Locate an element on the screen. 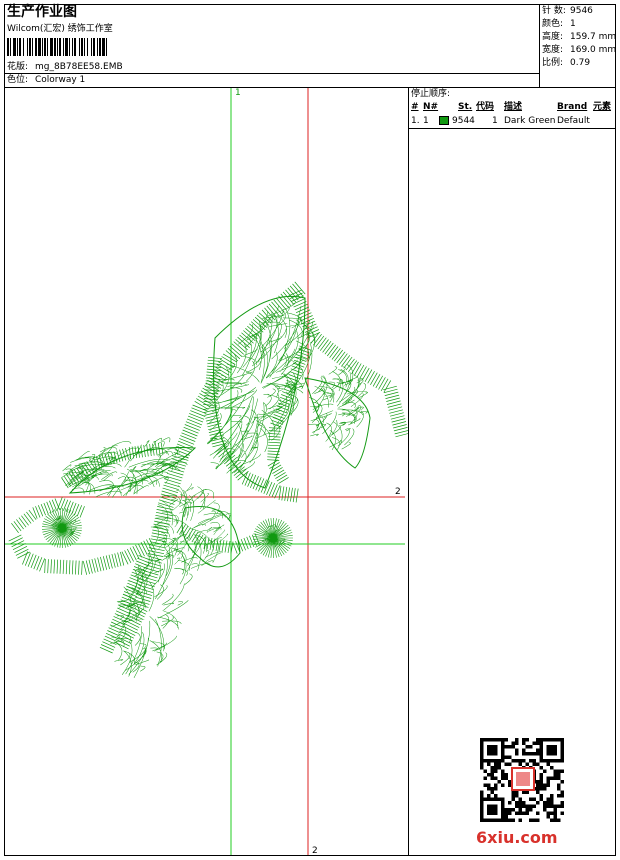  column-header: 代码 is located at coordinates (485, 107).